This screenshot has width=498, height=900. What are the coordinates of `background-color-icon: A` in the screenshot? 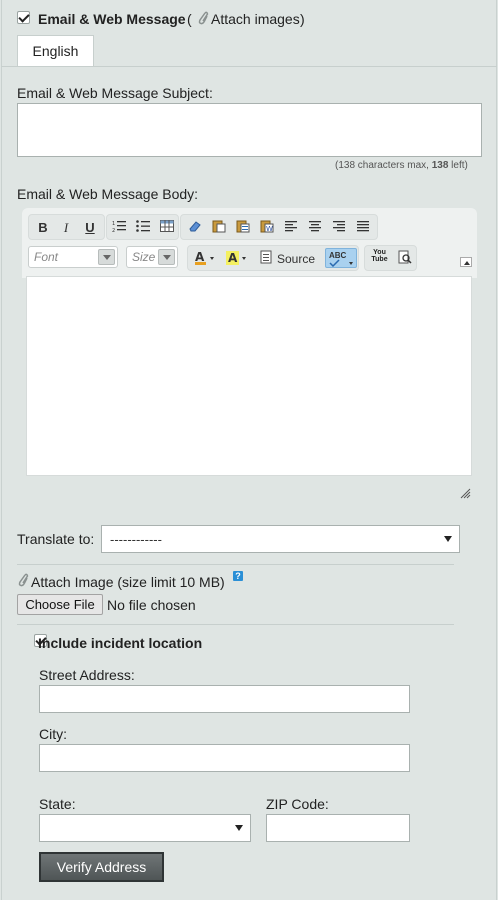 It's located at (238, 259).